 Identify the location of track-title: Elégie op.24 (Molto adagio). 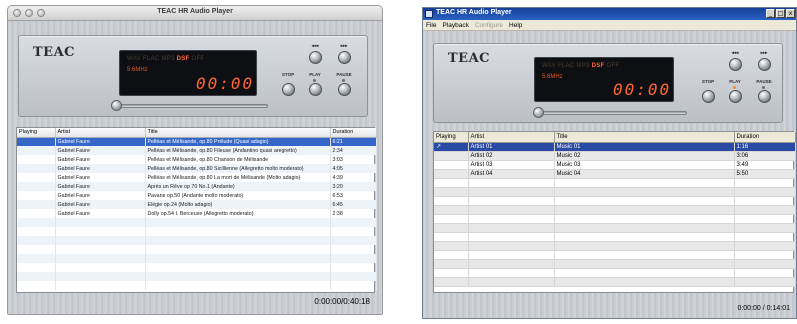
(238, 204).